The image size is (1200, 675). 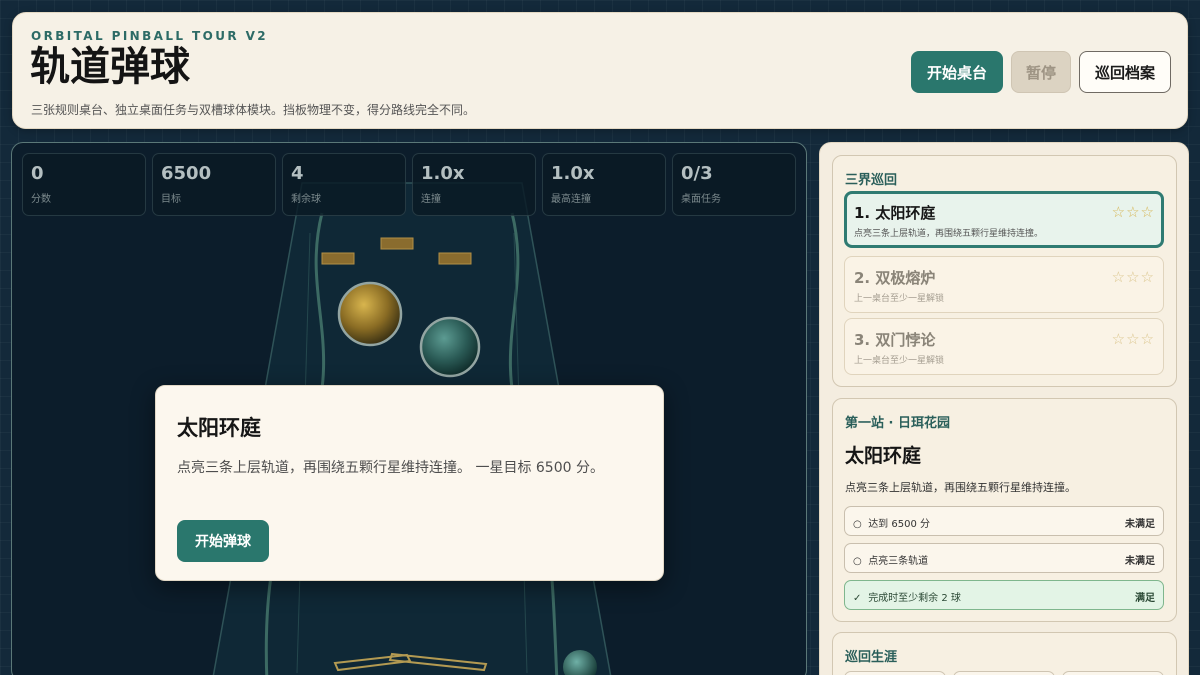 What do you see at coordinates (914, 598) in the screenshot?
I see `task-label: 完成时至少剩余 2 球` at bounding box center [914, 598].